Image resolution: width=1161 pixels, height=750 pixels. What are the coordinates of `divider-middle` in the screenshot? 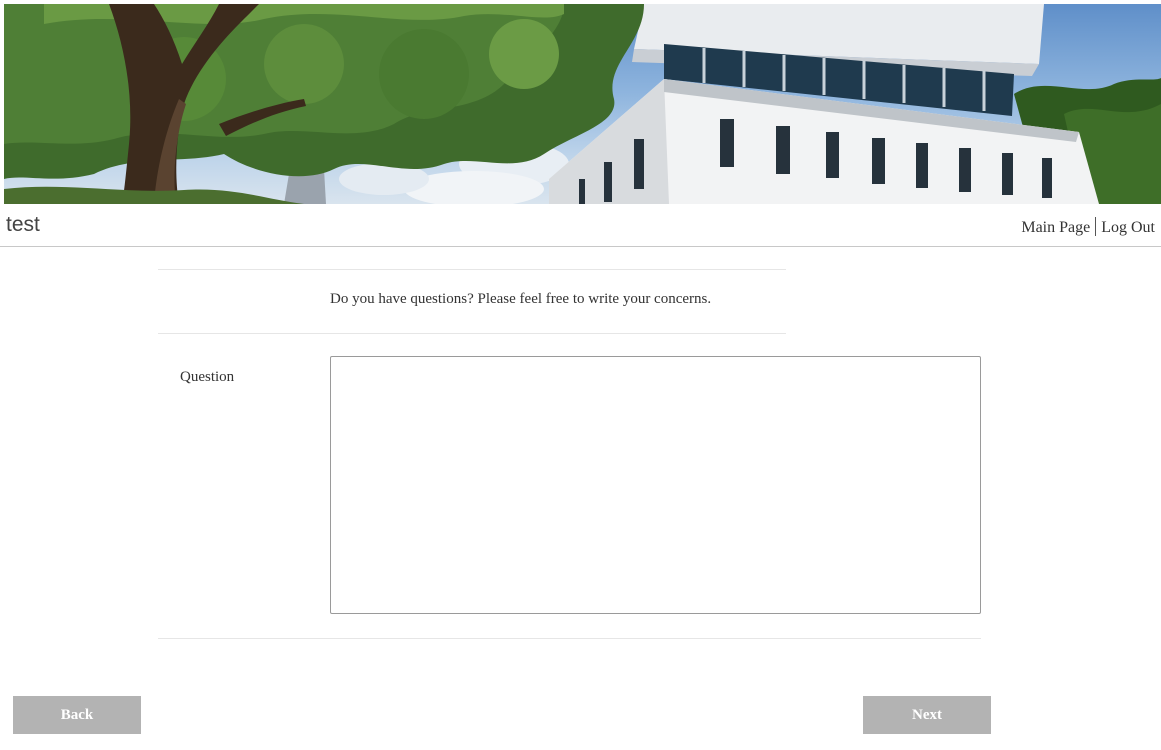 It's located at (472, 333).